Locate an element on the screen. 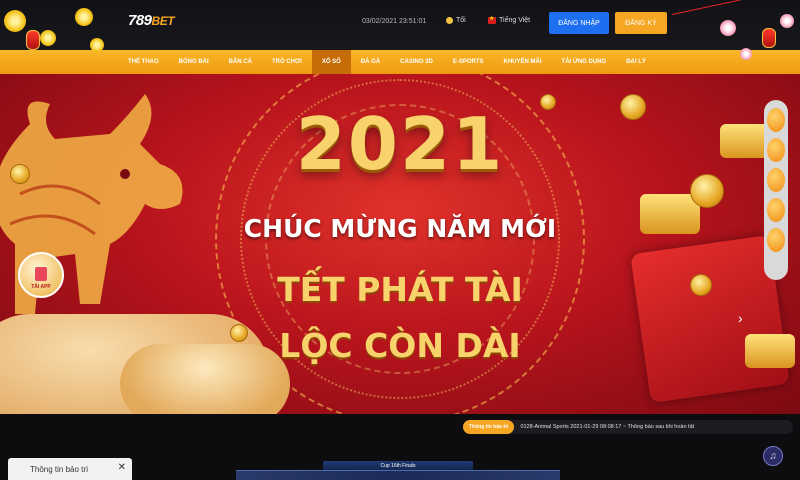 The width and height of the screenshot is (800, 480). phone-app-icon is located at coordinates (41, 274).